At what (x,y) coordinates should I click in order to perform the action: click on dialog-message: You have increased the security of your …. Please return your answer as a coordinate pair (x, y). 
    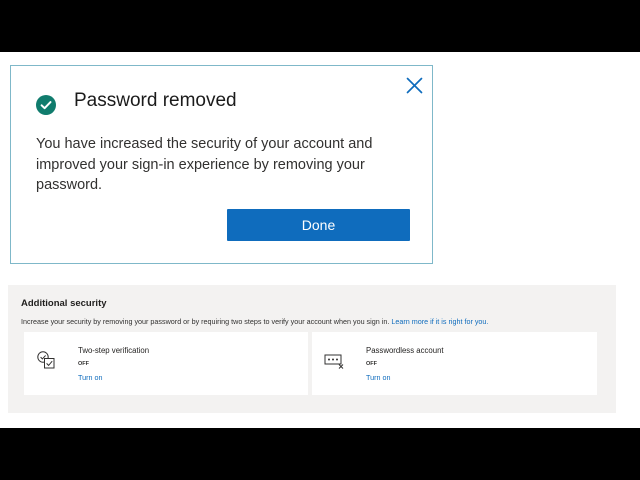
    Looking at the image, I should click on (204, 164).